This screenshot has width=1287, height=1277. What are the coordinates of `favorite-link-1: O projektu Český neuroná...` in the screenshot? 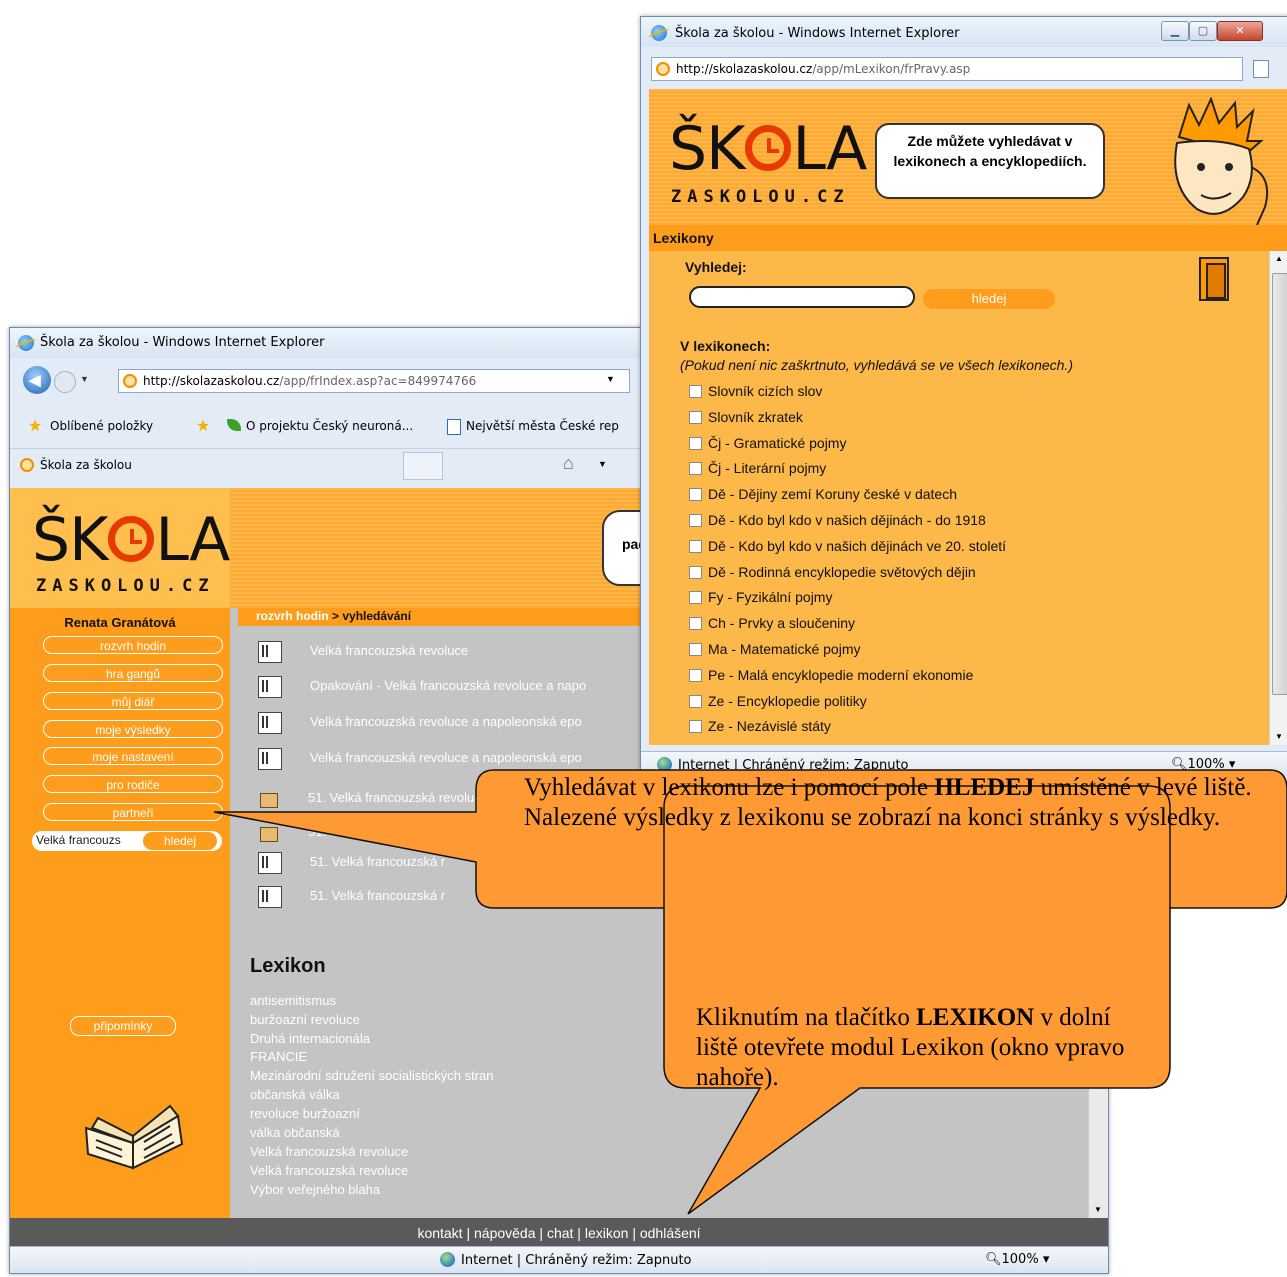 It's located at (329, 426).